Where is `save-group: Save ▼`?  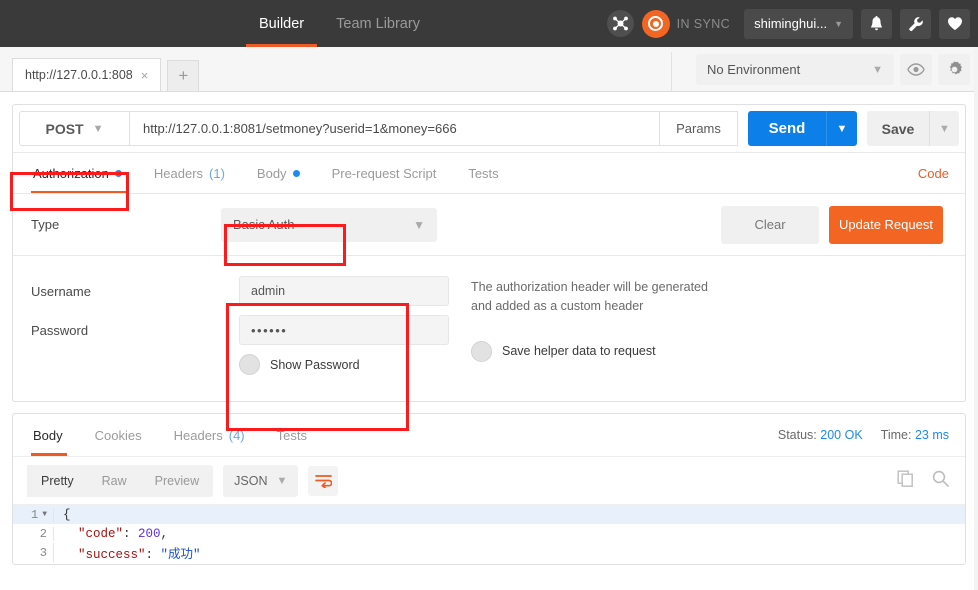
save-group: Save ▼ is located at coordinates (913, 128).